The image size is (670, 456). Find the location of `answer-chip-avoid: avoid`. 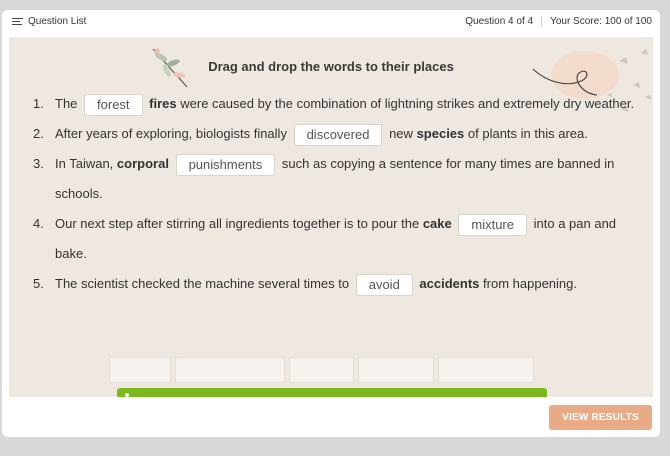

answer-chip-avoid: avoid is located at coordinates (384, 284).